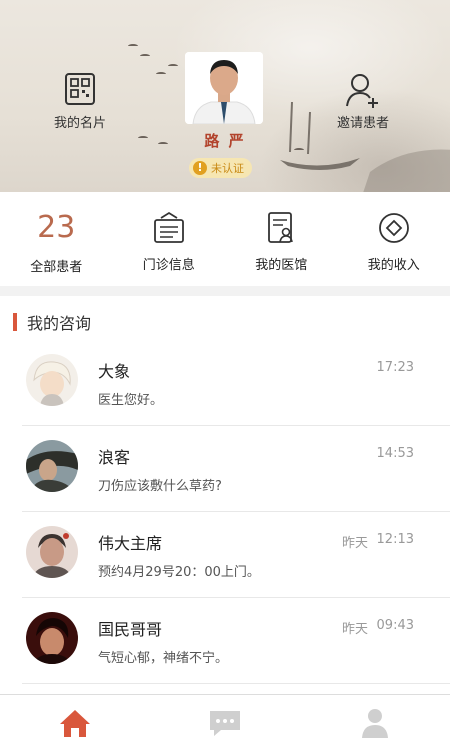 Image resolution: width=450 pixels, height=750 pixels. I want to click on invite-patient-button: 邀请患者, so click(363, 100).